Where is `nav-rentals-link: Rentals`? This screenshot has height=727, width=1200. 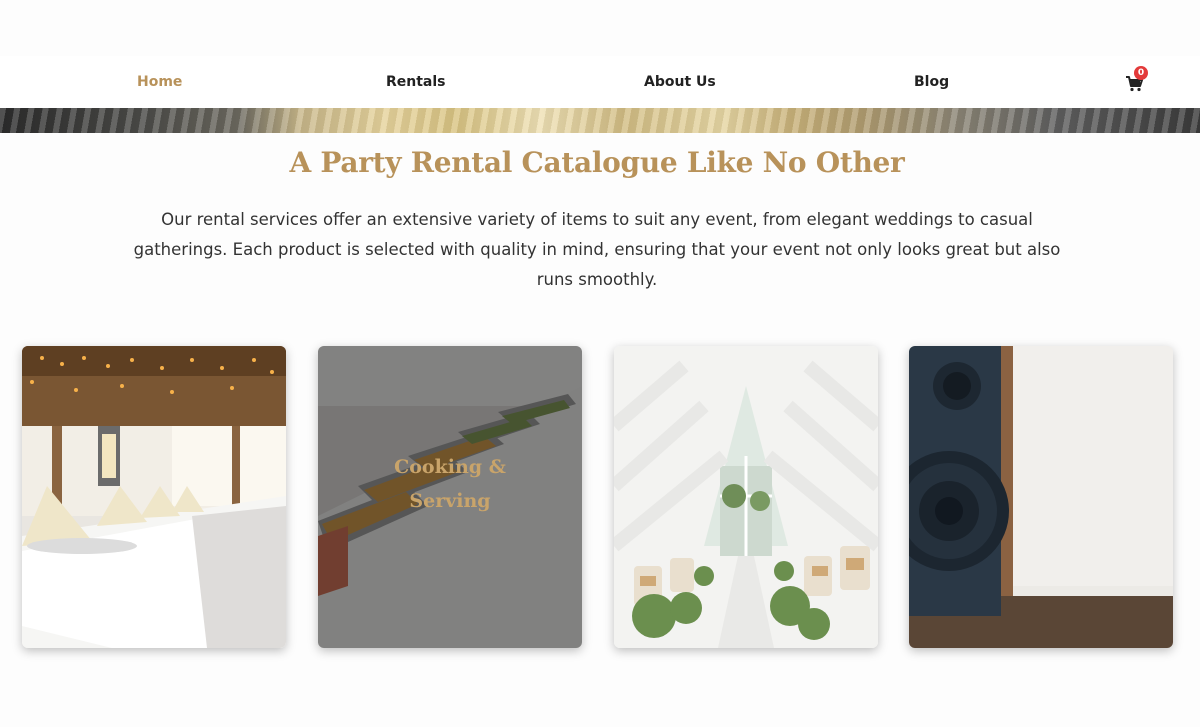
nav-rentals-link: Rentals is located at coordinates (416, 82).